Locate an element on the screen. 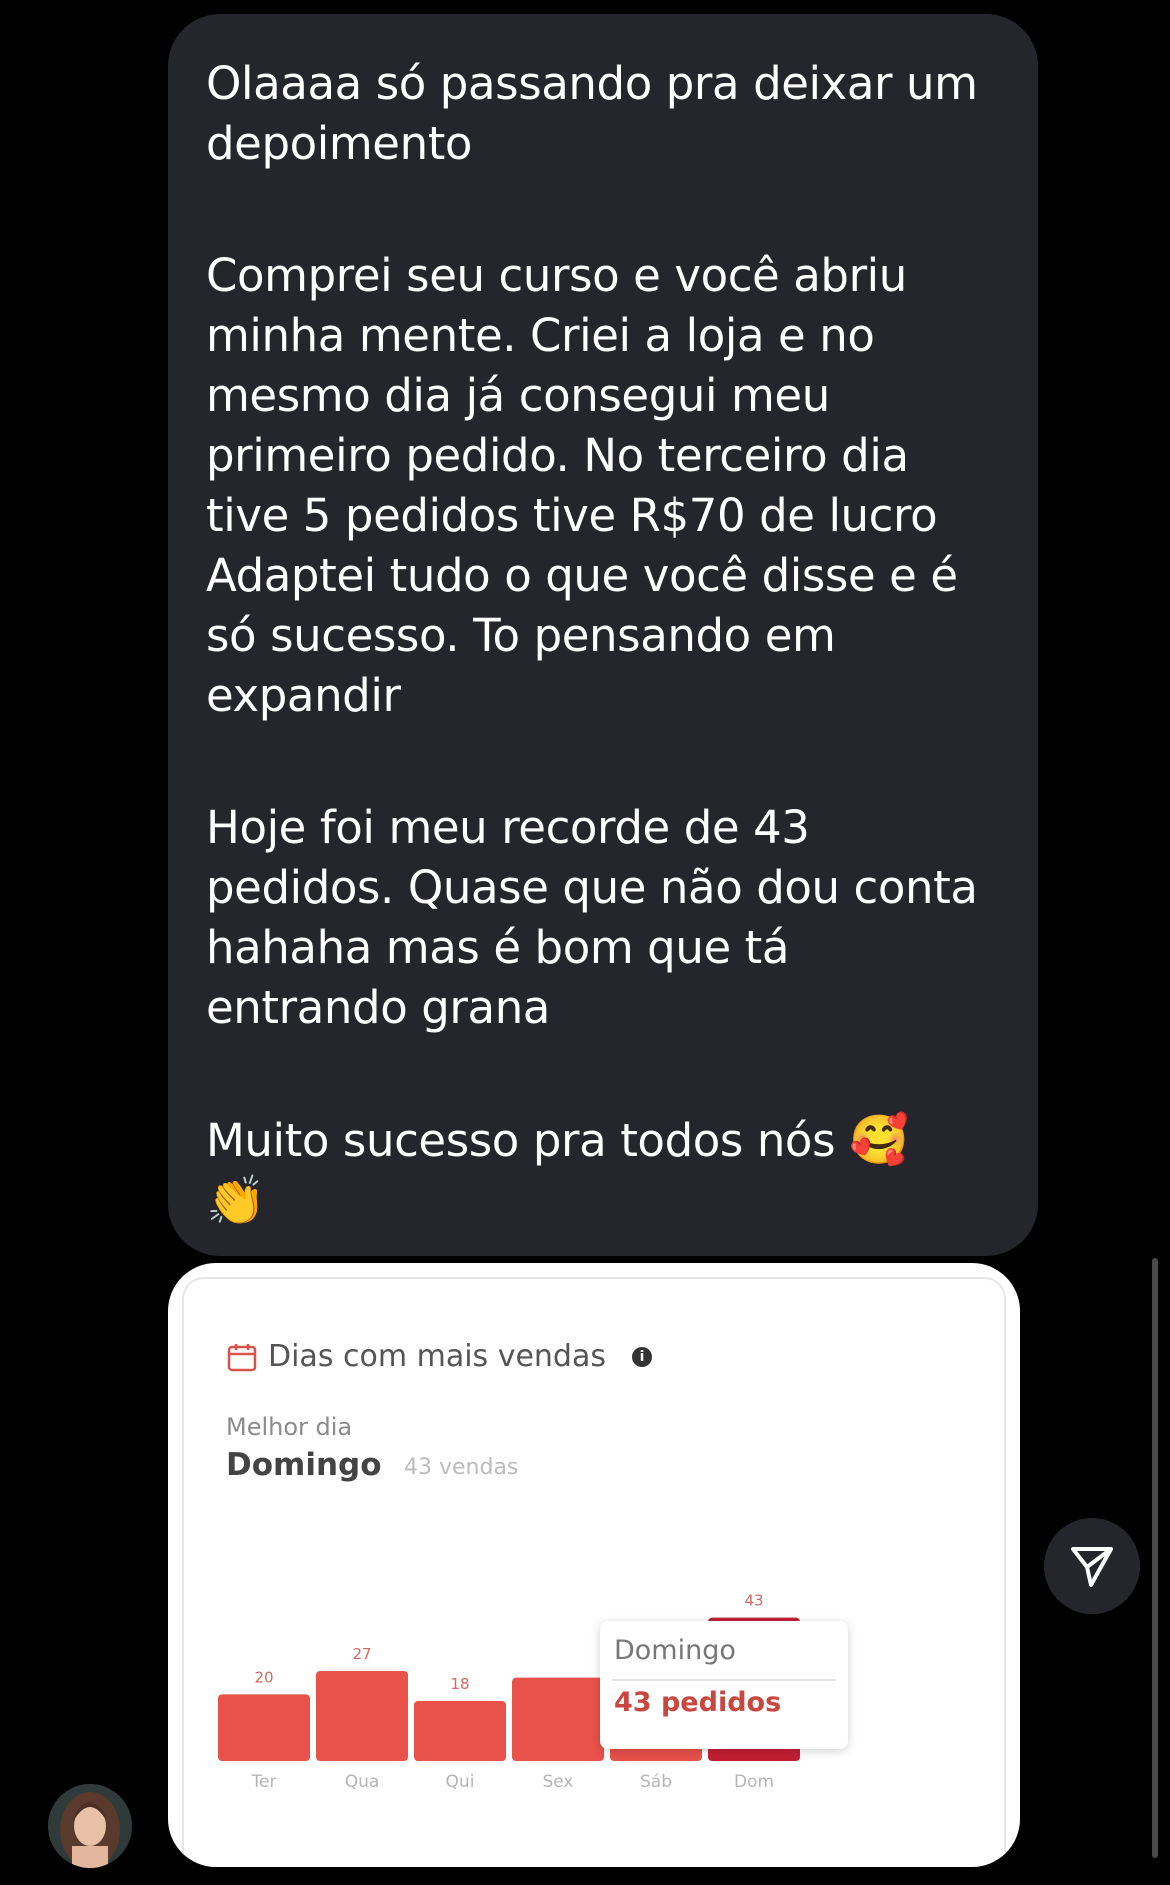  bar-qua is located at coordinates (362, 1716).